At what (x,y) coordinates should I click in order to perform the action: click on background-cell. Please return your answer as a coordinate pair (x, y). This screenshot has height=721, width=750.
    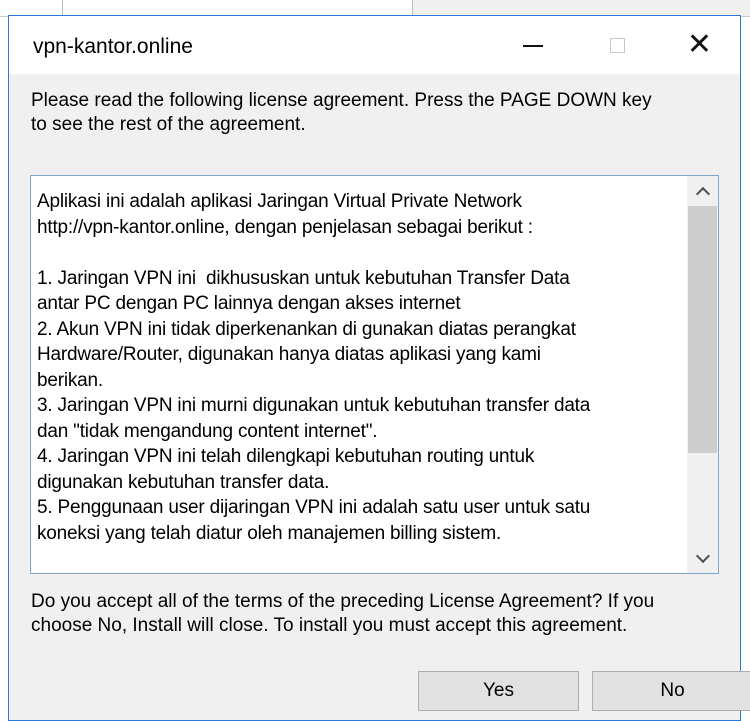
    Looking at the image, I should click on (581, 8).